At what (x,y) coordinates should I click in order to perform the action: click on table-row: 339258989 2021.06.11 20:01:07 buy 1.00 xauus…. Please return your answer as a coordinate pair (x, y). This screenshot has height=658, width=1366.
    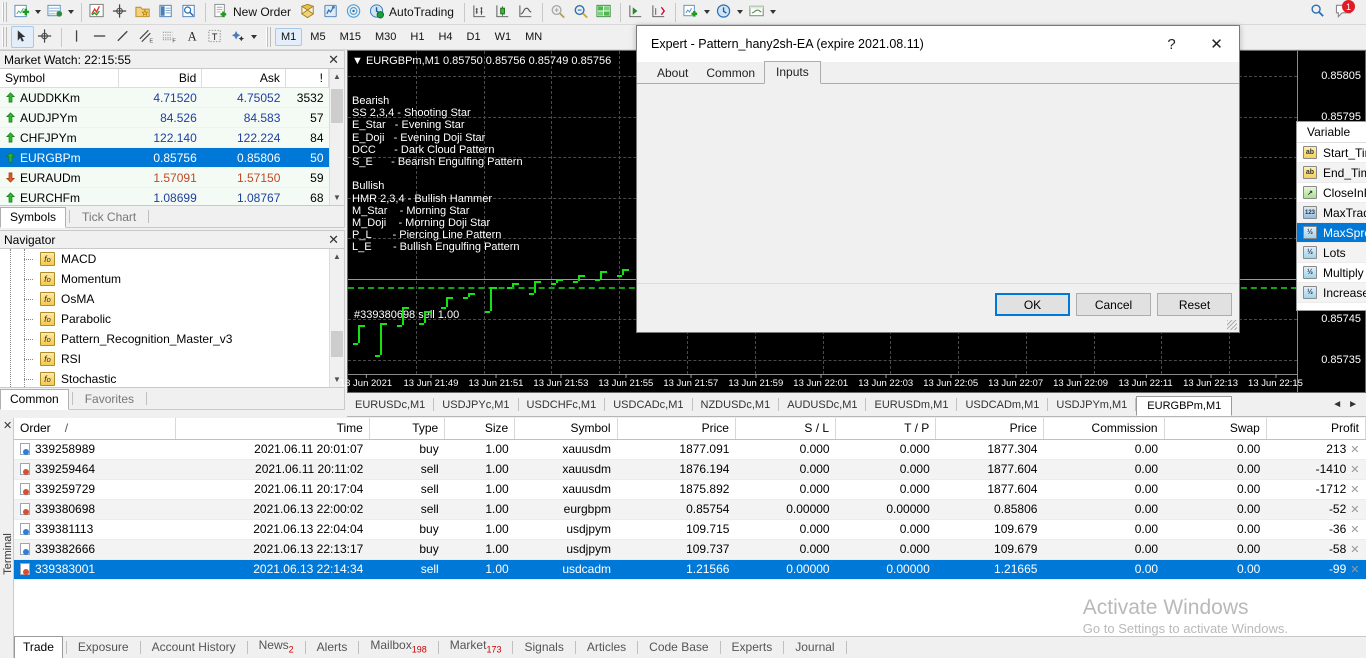
    Looking at the image, I should click on (690, 449).